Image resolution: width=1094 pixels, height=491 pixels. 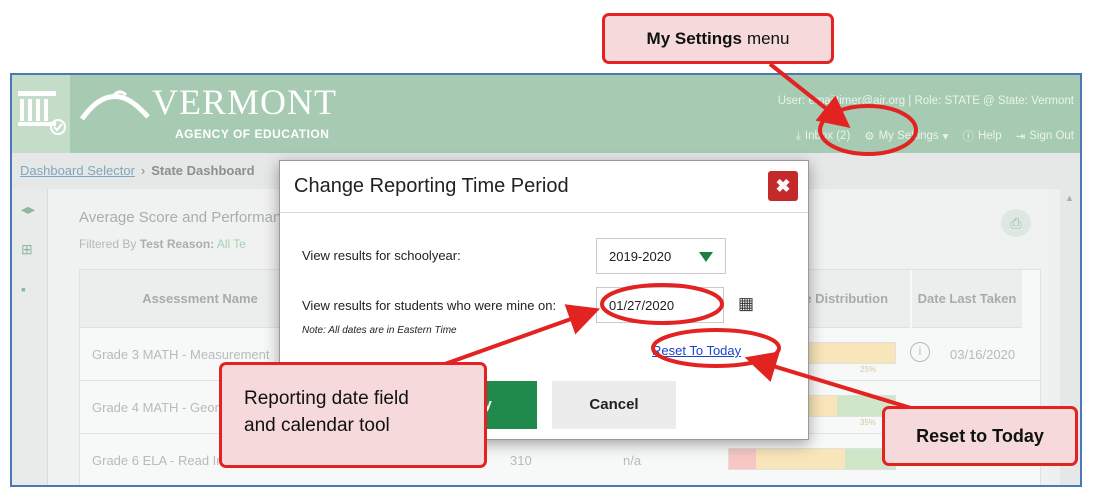 I want to click on timezone-note: Note: All dates are in Eastern Time, so click(x=379, y=330).